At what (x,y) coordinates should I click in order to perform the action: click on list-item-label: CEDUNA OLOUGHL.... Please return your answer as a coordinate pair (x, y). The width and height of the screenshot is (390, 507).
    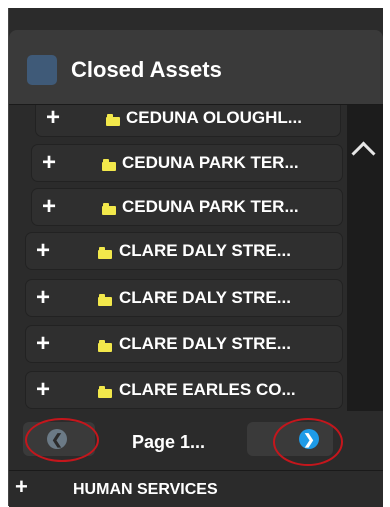
    Looking at the image, I should click on (214, 117).